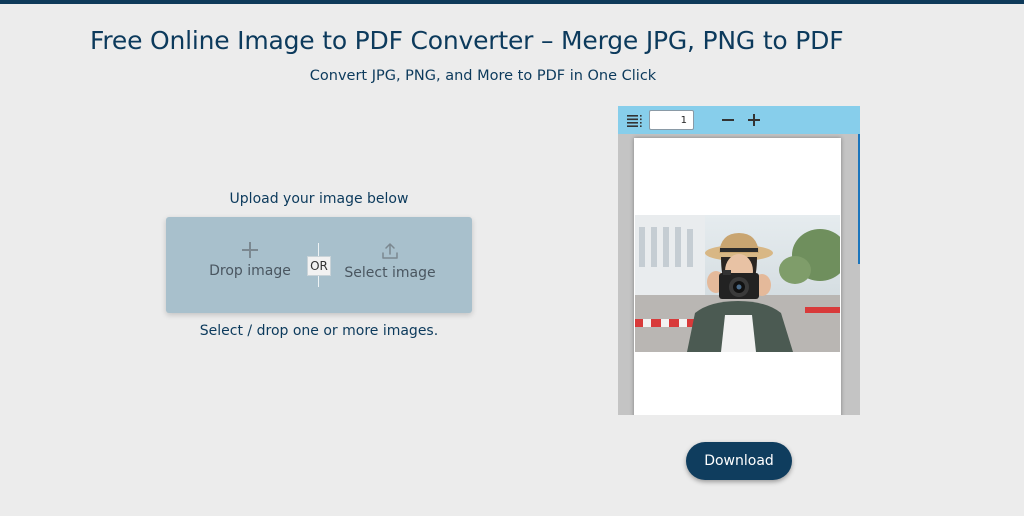  I want to click on pdf-page, so click(737, 276).